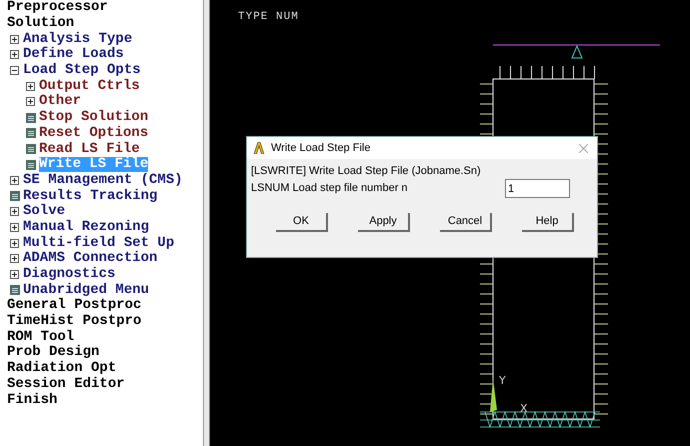 Image resolution: width=690 pixels, height=446 pixels. I want to click on collapse-icon, so click(14, 71).